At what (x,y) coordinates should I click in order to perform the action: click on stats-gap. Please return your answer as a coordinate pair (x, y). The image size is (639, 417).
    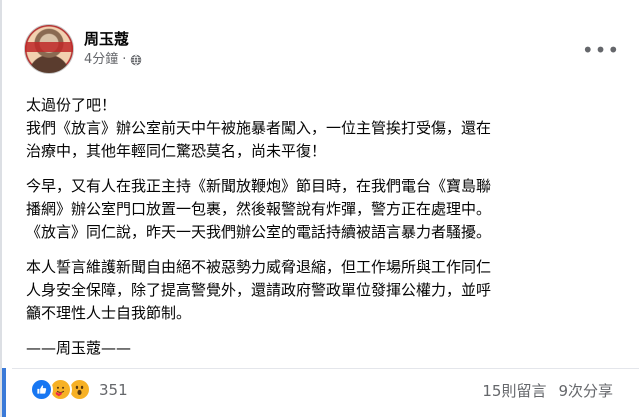
    Looking at the image, I should click on (552, 390).